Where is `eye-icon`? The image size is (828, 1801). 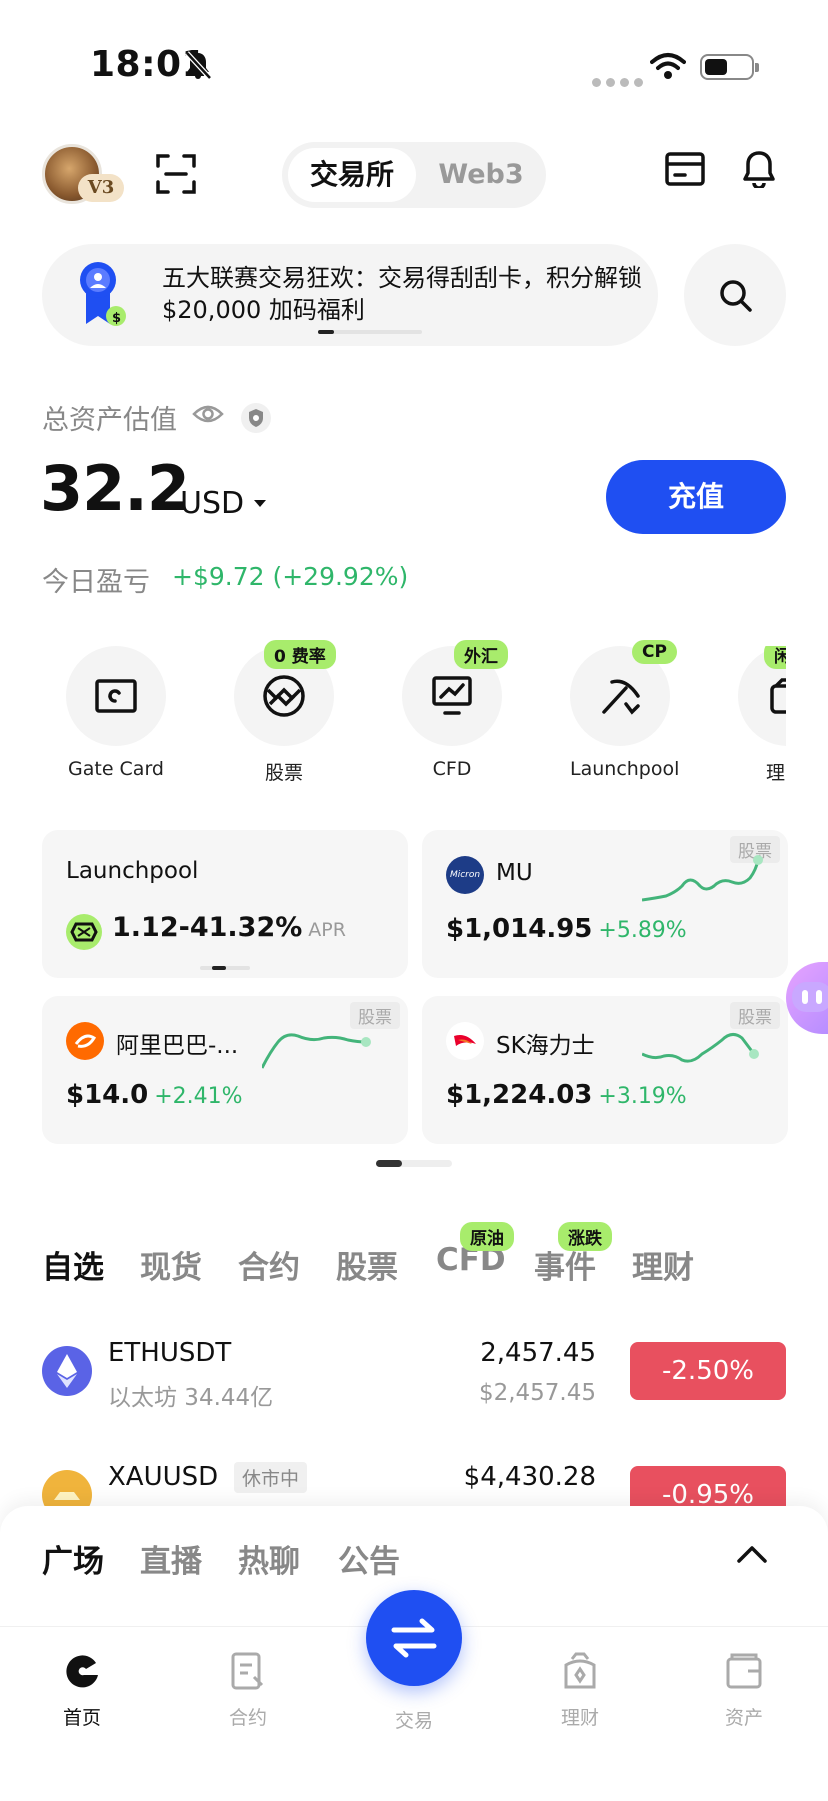 eye-icon is located at coordinates (208, 416).